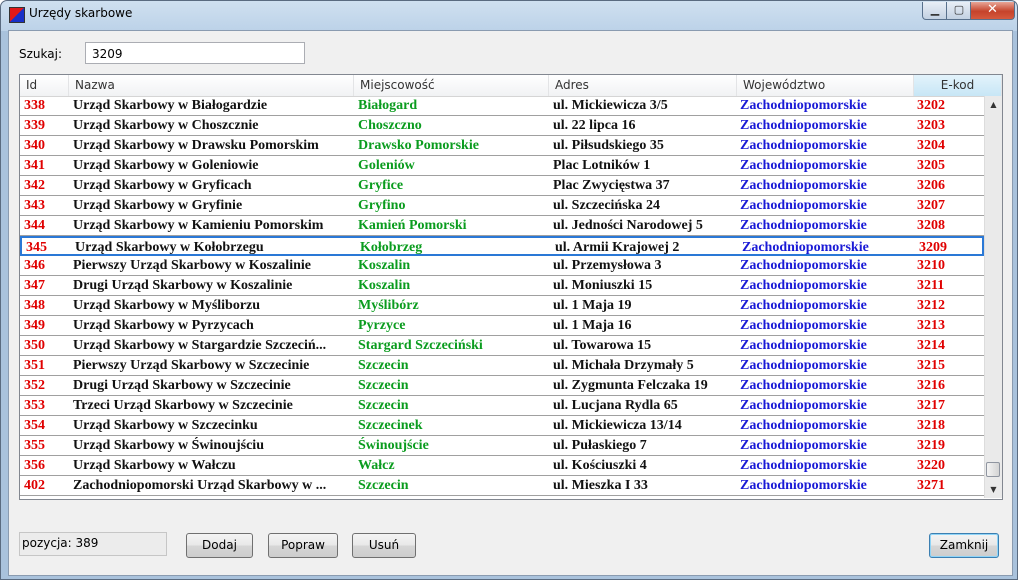 Image resolution: width=1018 pixels, height=580 pixels. Describe the element at coordinates (382, 205) in the screenshot. I see `cell-miejscowosc: Gryfino` at that location.